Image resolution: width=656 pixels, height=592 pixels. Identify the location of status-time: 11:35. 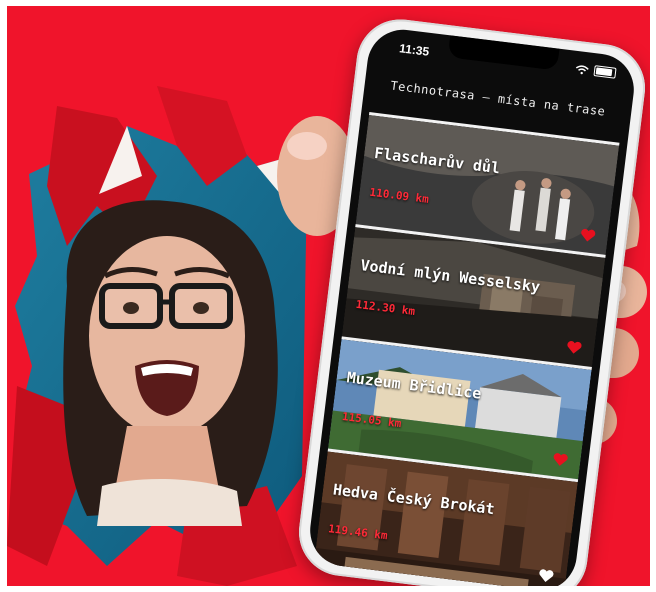
(414, 50).